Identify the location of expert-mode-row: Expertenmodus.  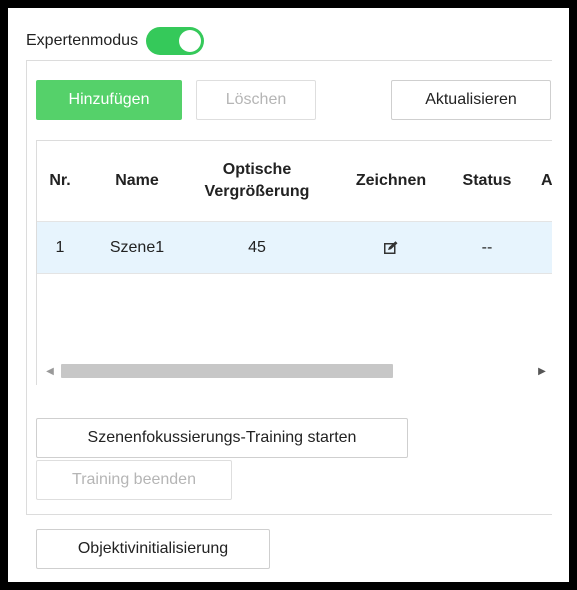
(115, 41).